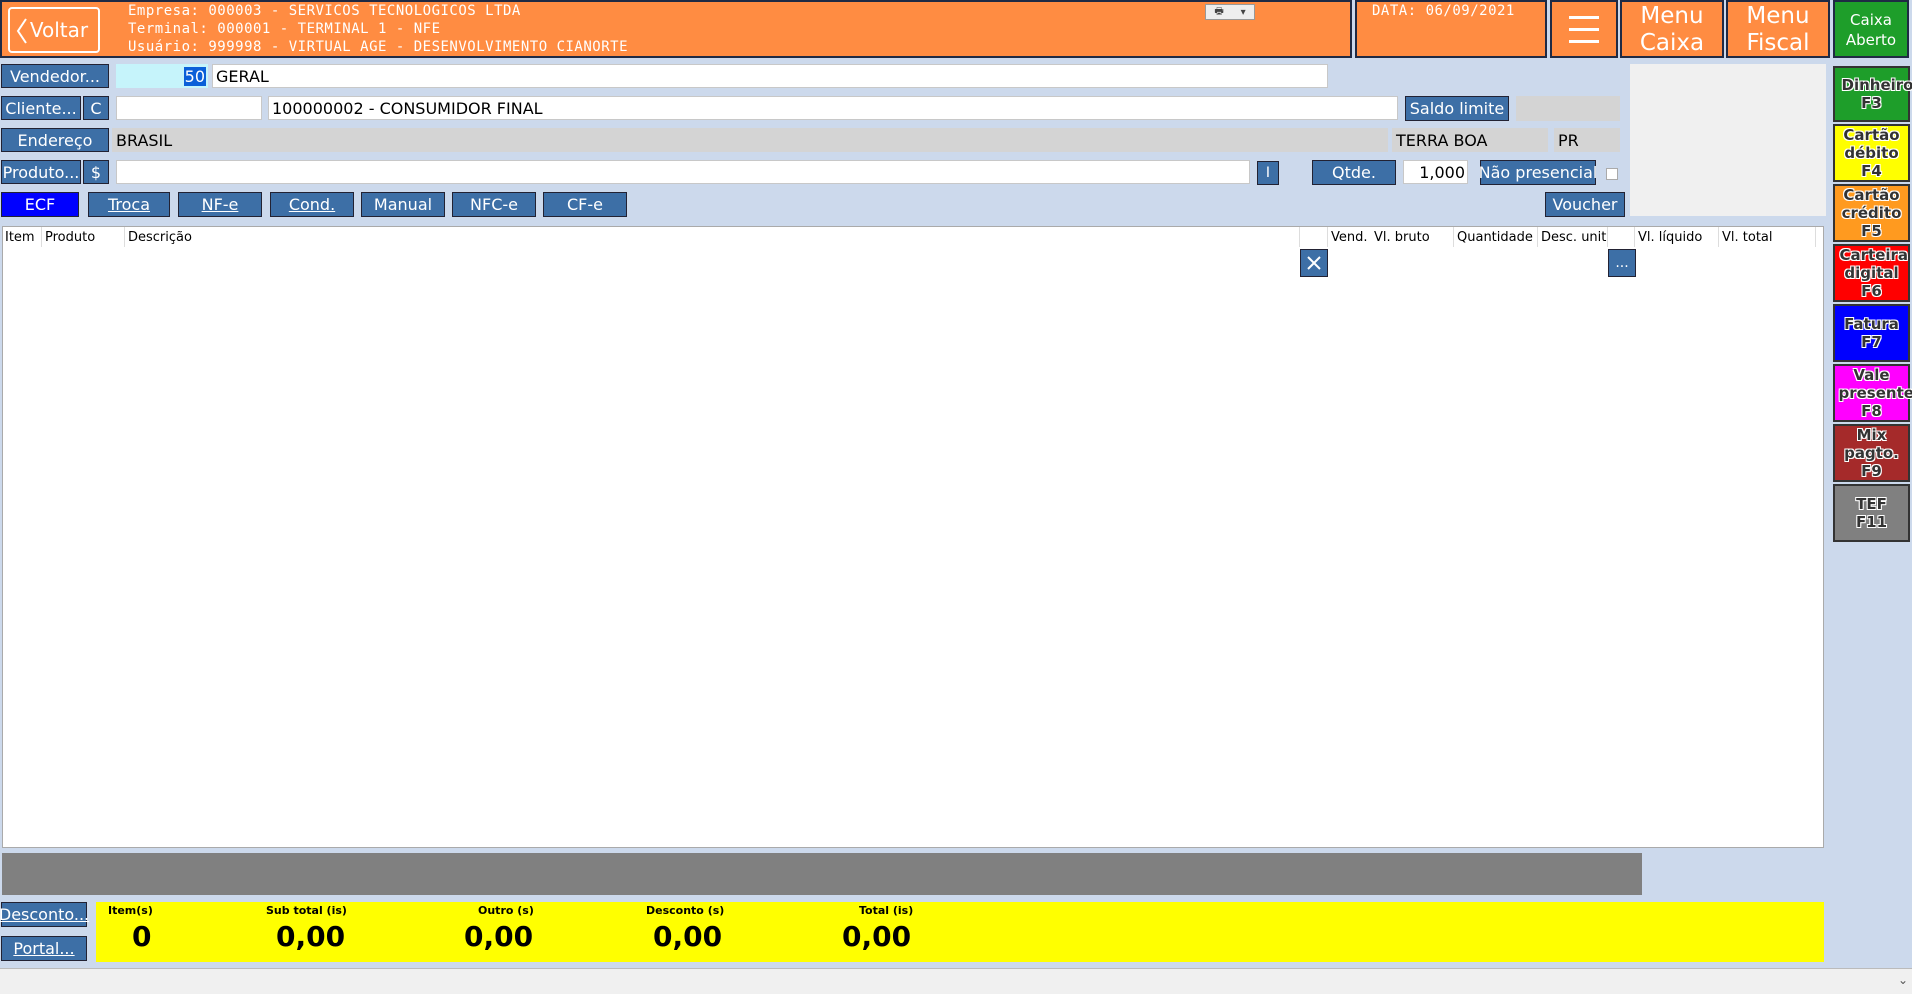 The image size is (1912, 994). What do you see at coordinates (59, 30) in the screenshot?
I see `back-label: Voltar` at bounding box center [59, 30].